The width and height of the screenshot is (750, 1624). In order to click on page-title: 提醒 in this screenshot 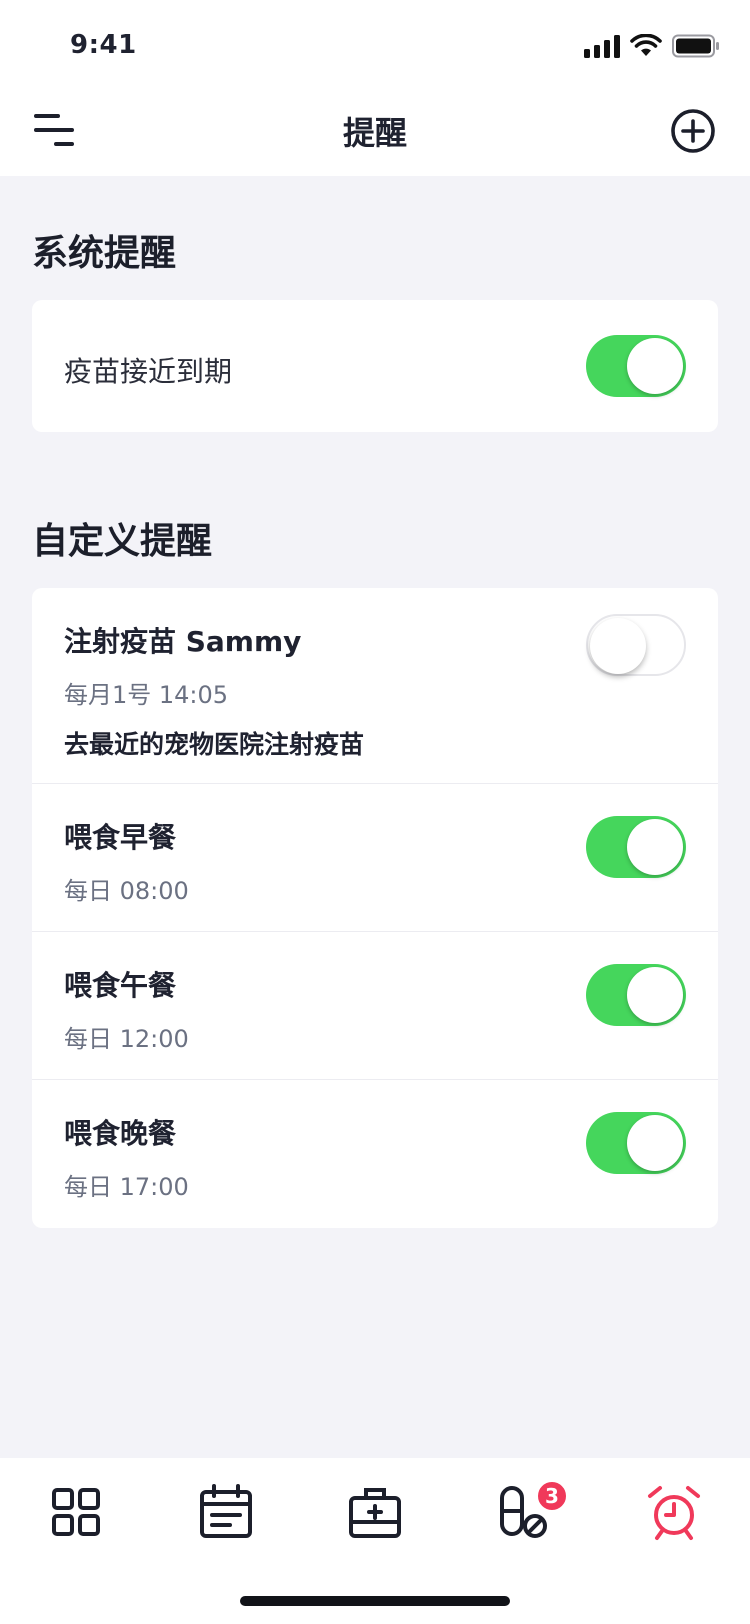, I will do `click(374, 133)`.